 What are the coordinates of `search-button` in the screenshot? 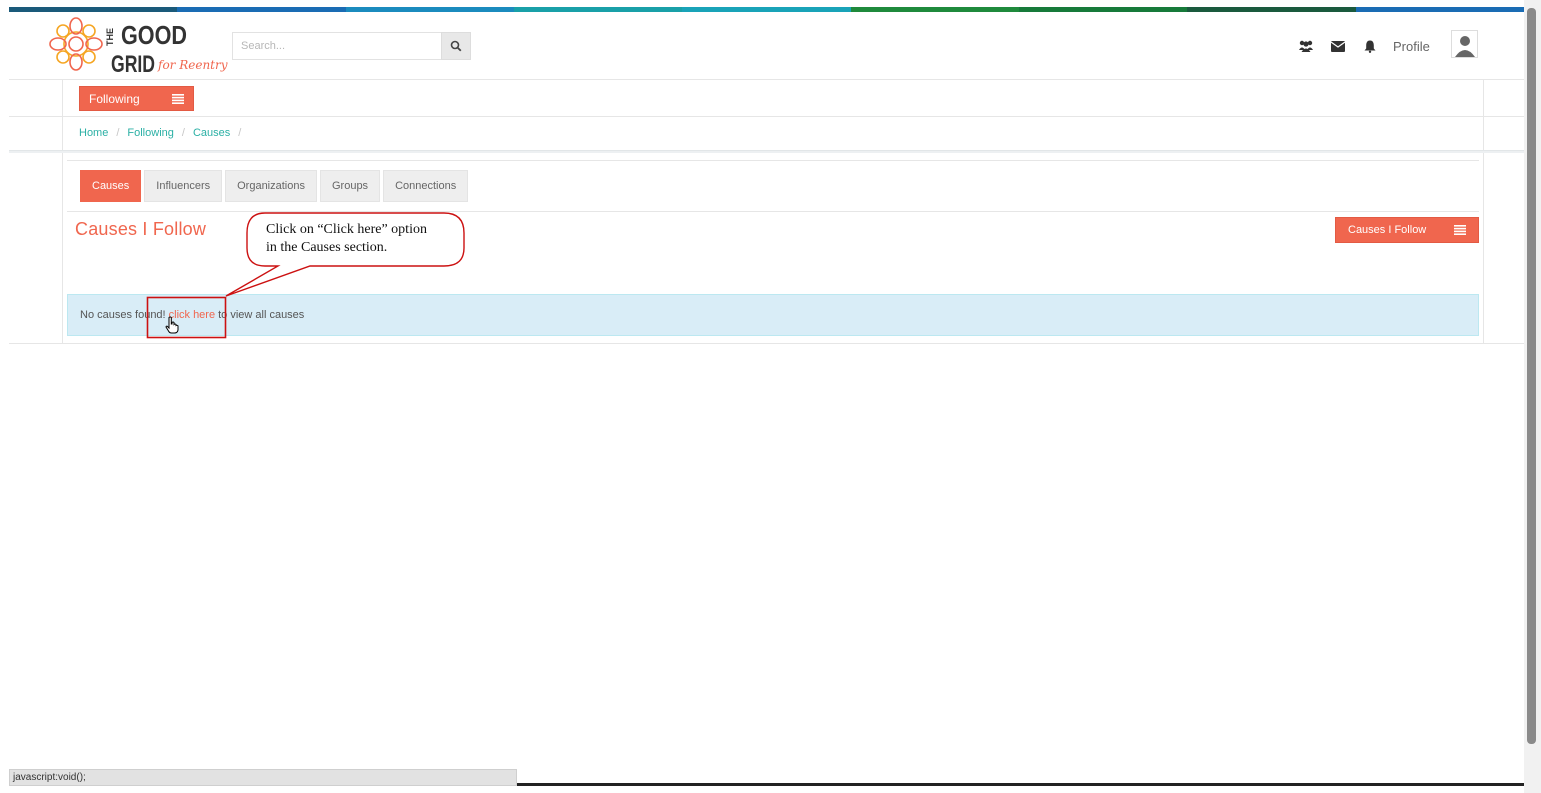 It's located at (456, 46).